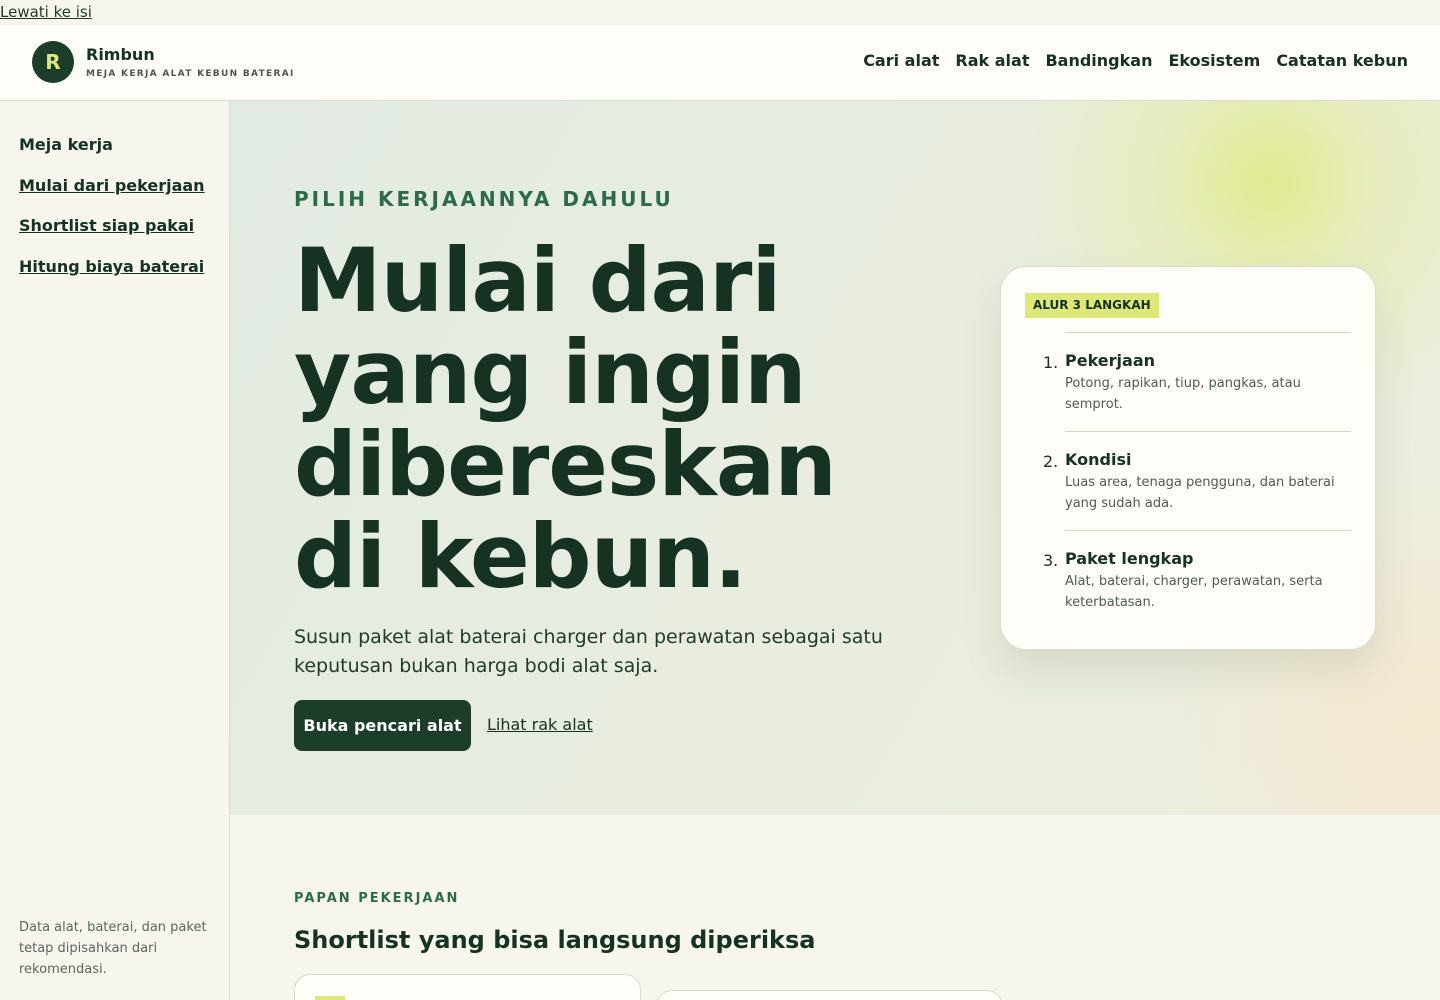 This screenshot has height=1000, width=1440. Describe the element at coordinates (1051, 560) in the screenshot. I see `step-number: 3.` at that location.